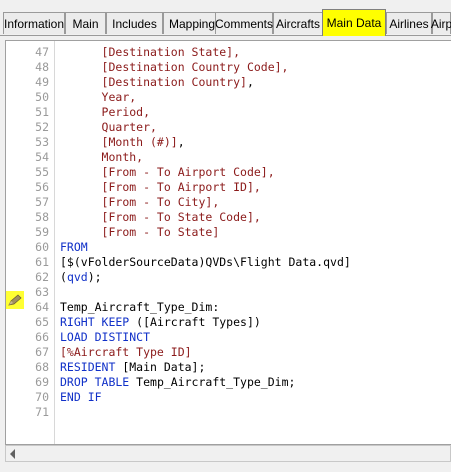 This screenshot has width=451, height=472. I want to click on line-number: 57, so click(42, 202).